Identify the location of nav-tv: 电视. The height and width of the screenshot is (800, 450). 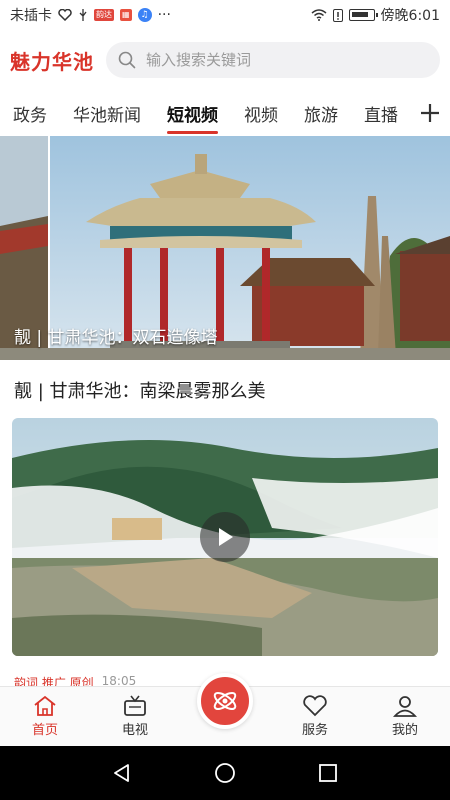
(135, 716).